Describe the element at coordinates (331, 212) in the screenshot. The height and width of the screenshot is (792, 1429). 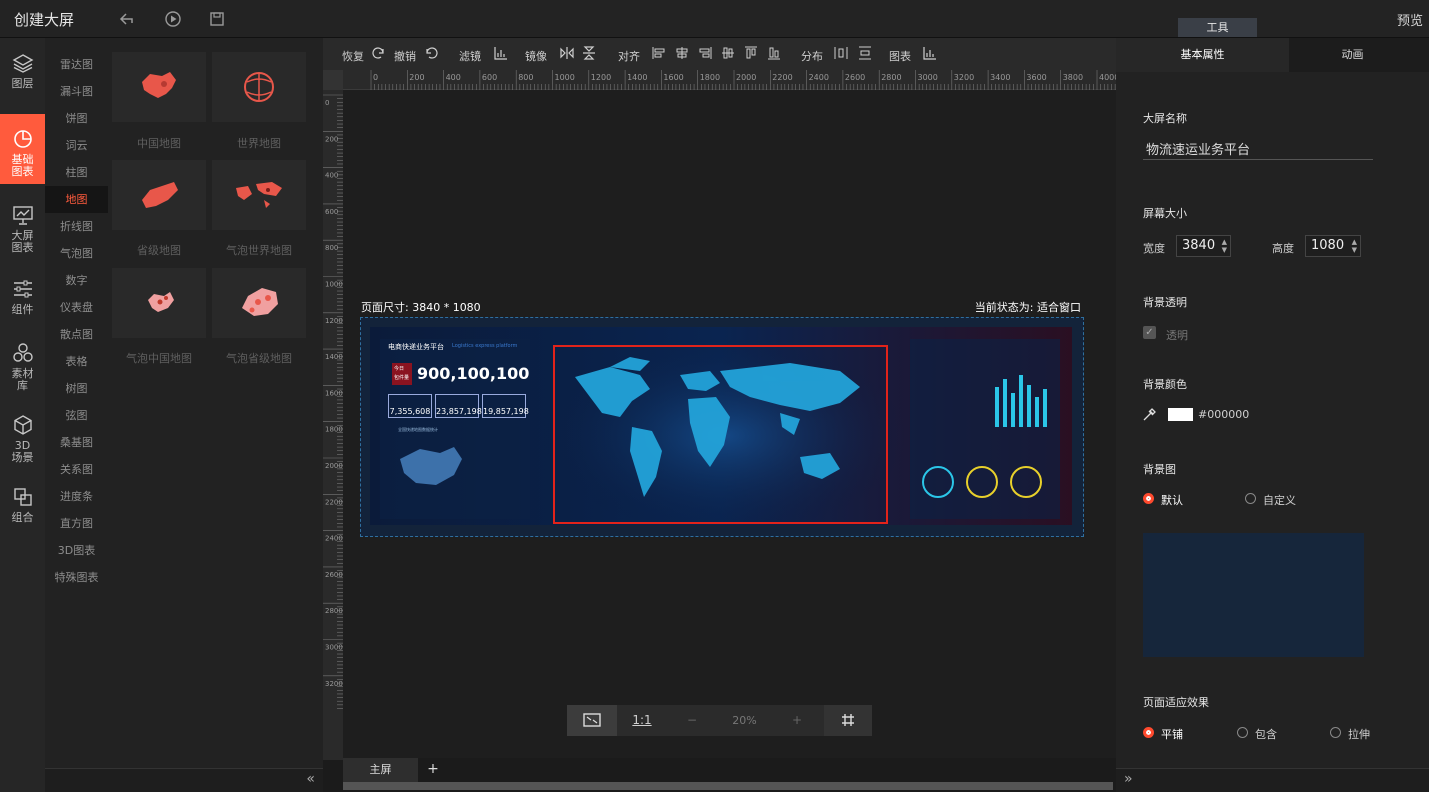
I see `ruler-label: 600` at that location.